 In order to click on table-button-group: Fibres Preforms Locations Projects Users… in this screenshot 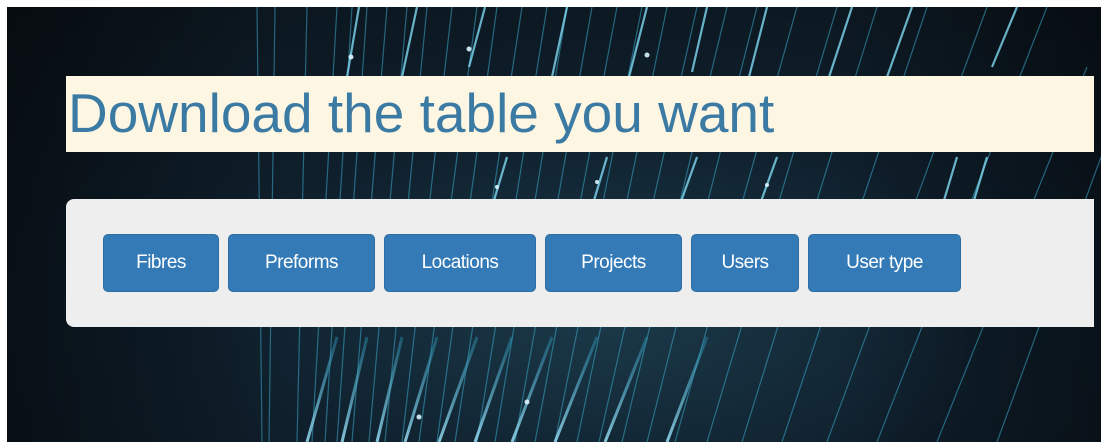, I will do `click(532, 263)`.